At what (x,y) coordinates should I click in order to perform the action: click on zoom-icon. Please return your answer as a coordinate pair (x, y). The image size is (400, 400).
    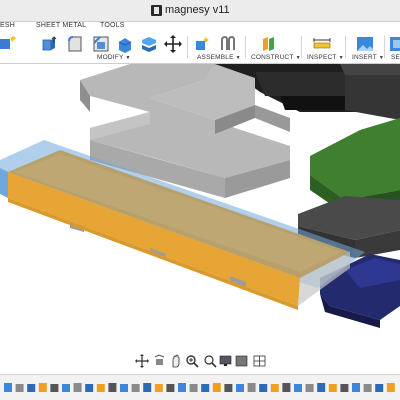
    Looking at the image, I should click on (192, 361).